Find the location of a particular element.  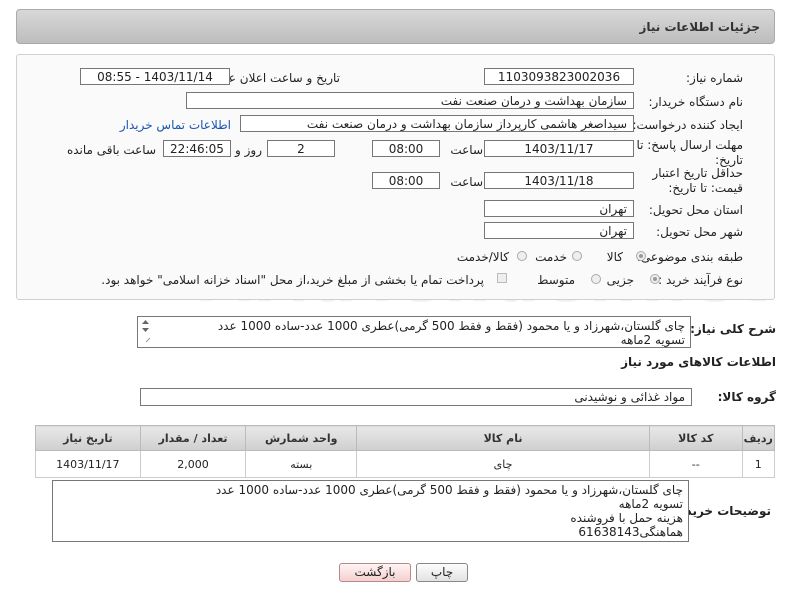

category-service-radio is located at coordinates (577, 256).